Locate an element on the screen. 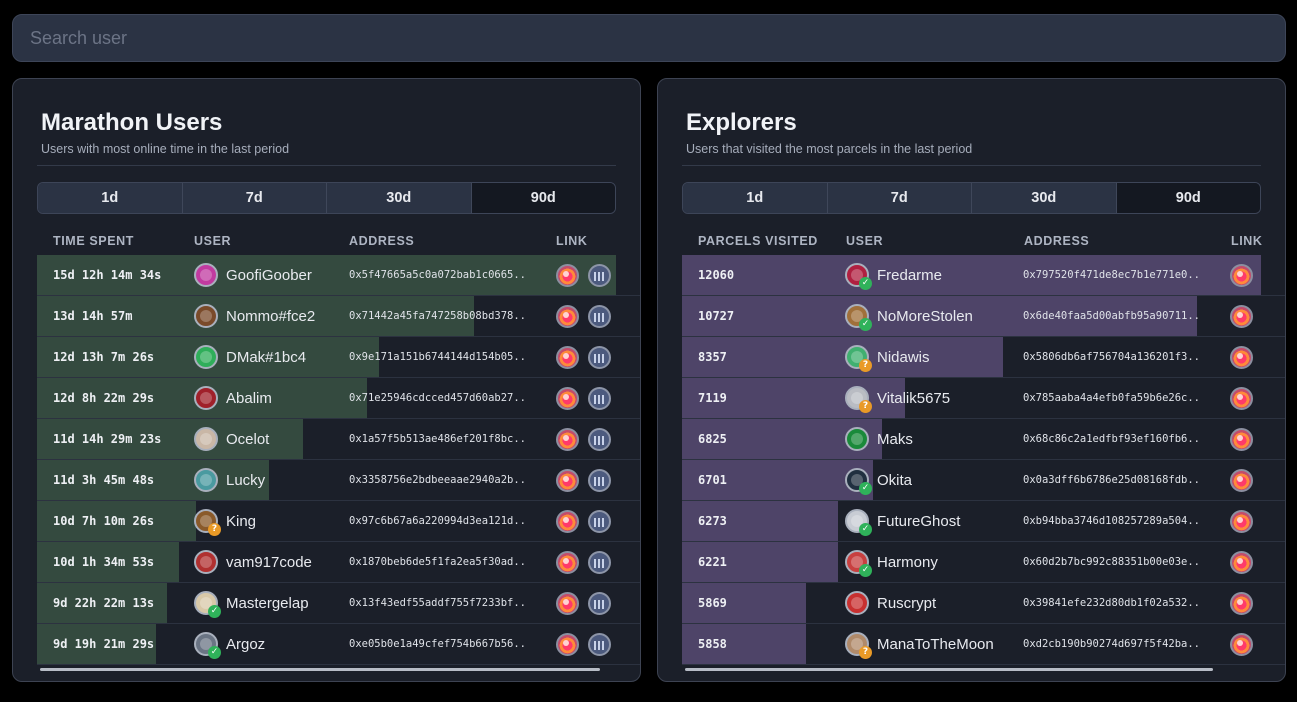 The height and width of the screenshot is (702, 1297). user-name: Mastergelap is located at coordinates (267, 603).